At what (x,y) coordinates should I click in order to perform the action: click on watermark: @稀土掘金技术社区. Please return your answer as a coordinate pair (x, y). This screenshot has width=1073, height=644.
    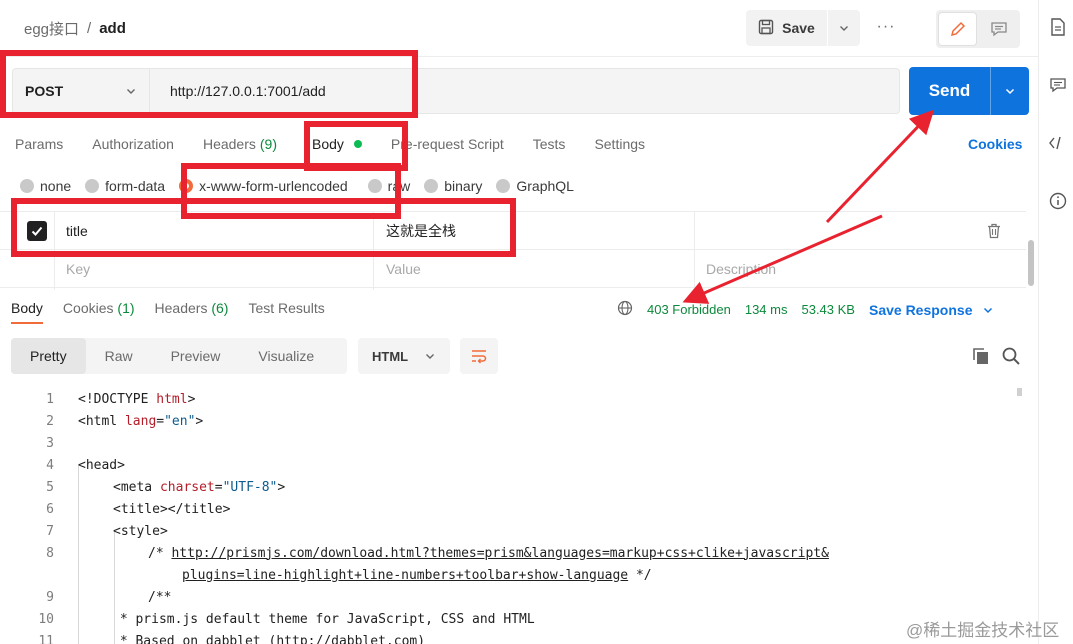
    Looking at the image, I should click on (983, 630).